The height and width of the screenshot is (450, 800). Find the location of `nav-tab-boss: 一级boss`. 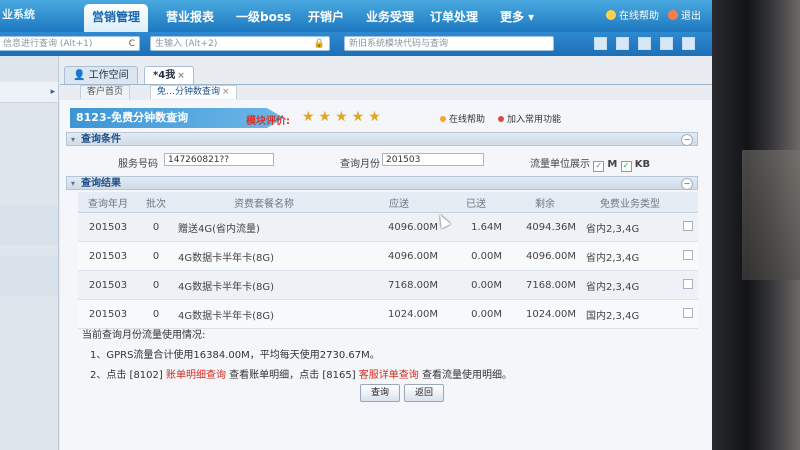

nav-tab-boss: 一级boss is located at coordinates (263, 16).